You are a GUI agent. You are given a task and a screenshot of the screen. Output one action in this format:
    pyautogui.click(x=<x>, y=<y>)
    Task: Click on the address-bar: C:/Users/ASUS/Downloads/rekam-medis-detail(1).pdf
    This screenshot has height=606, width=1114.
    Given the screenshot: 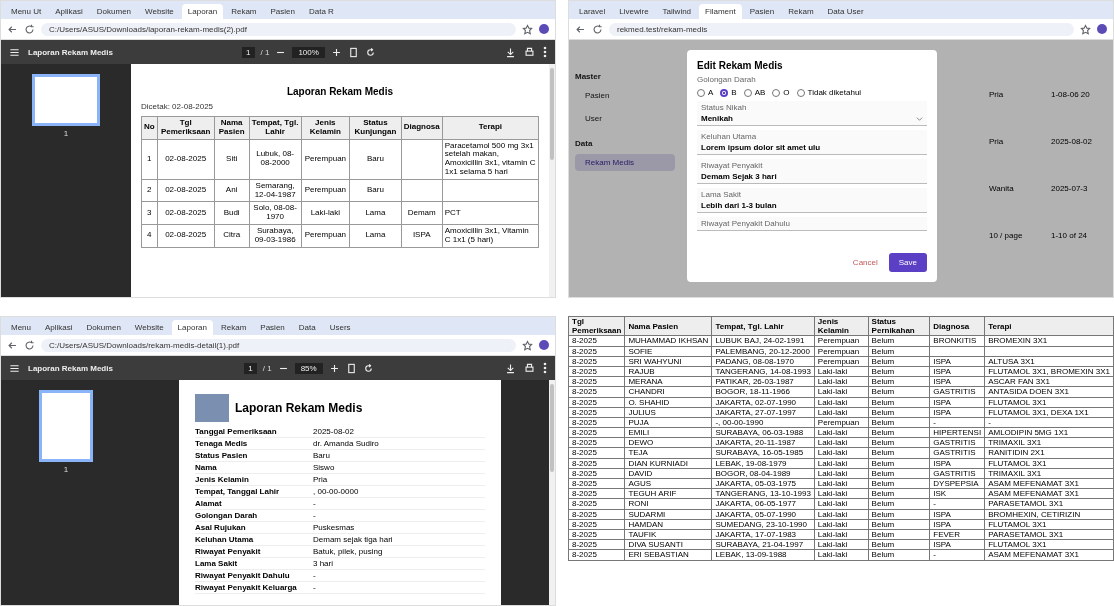 What is the action you would take?
    pyautogui.click(x=278, y=345)
    